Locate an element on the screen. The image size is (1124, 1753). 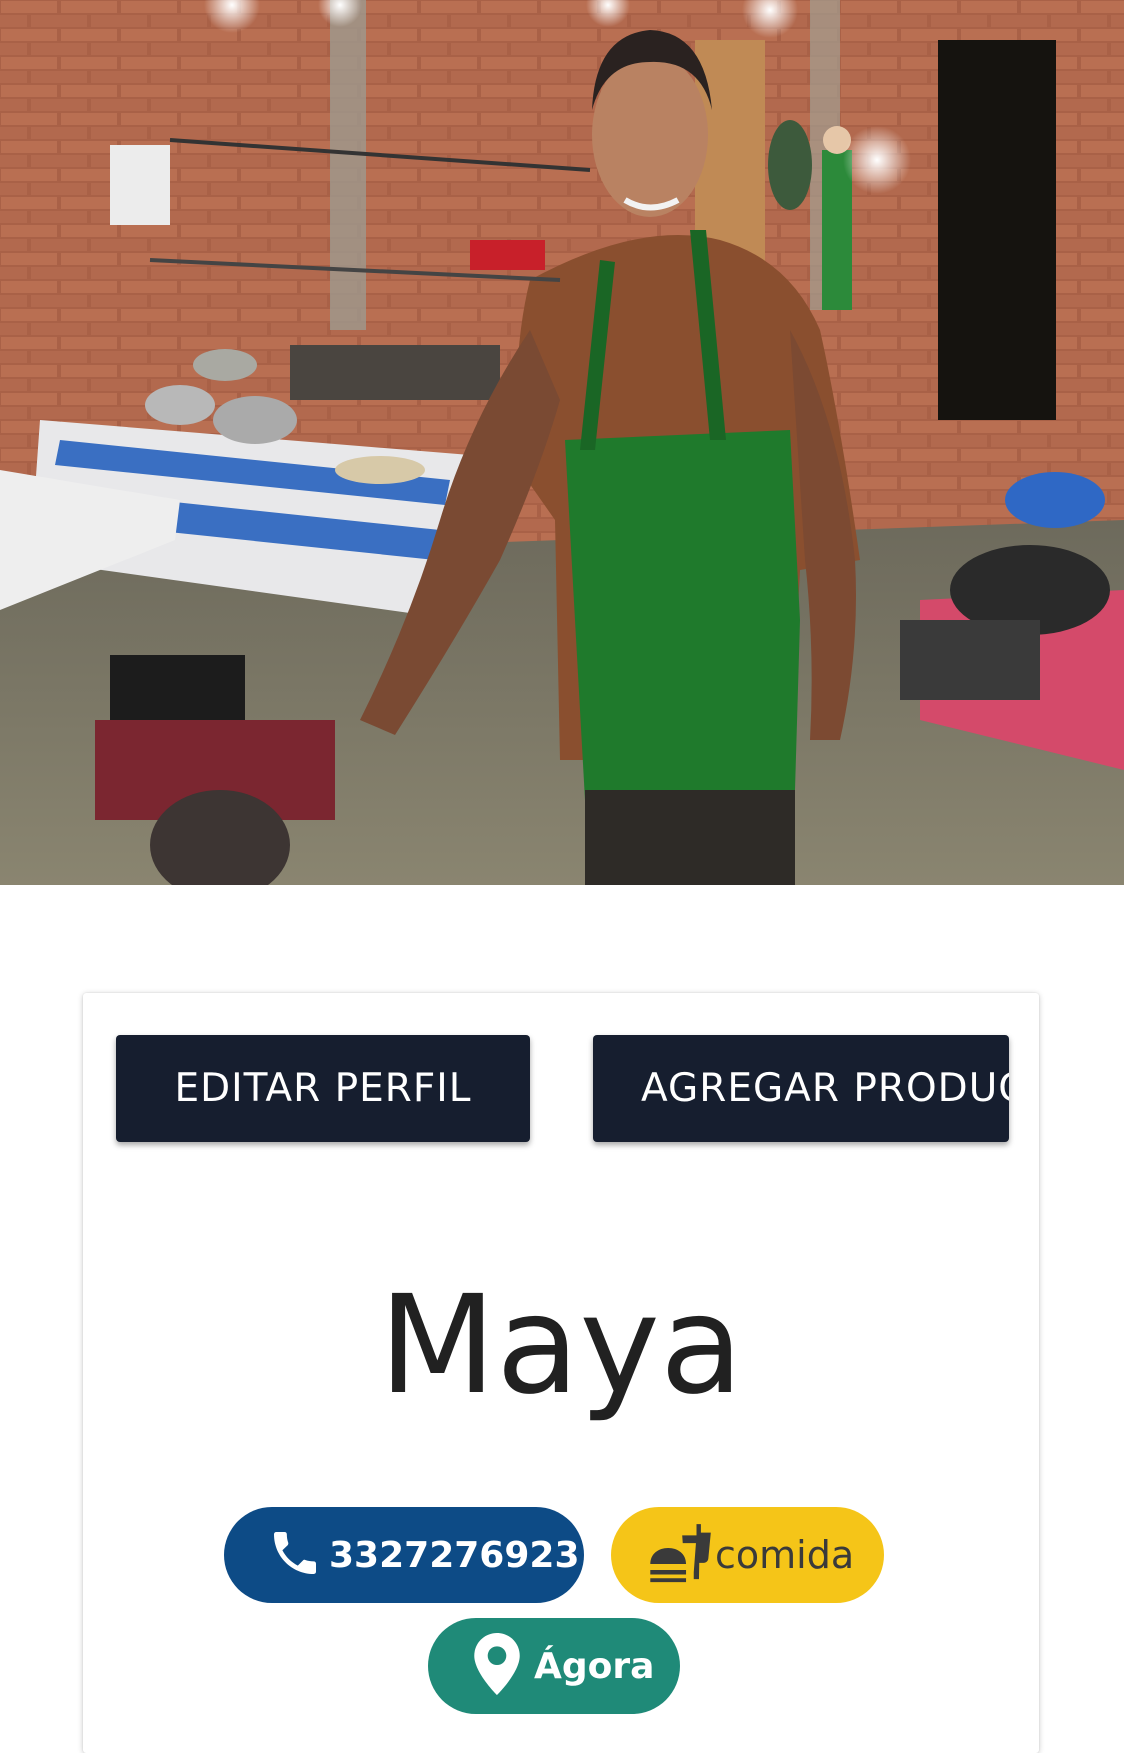
category-chip: comida is located at coordinates (747, 1555).